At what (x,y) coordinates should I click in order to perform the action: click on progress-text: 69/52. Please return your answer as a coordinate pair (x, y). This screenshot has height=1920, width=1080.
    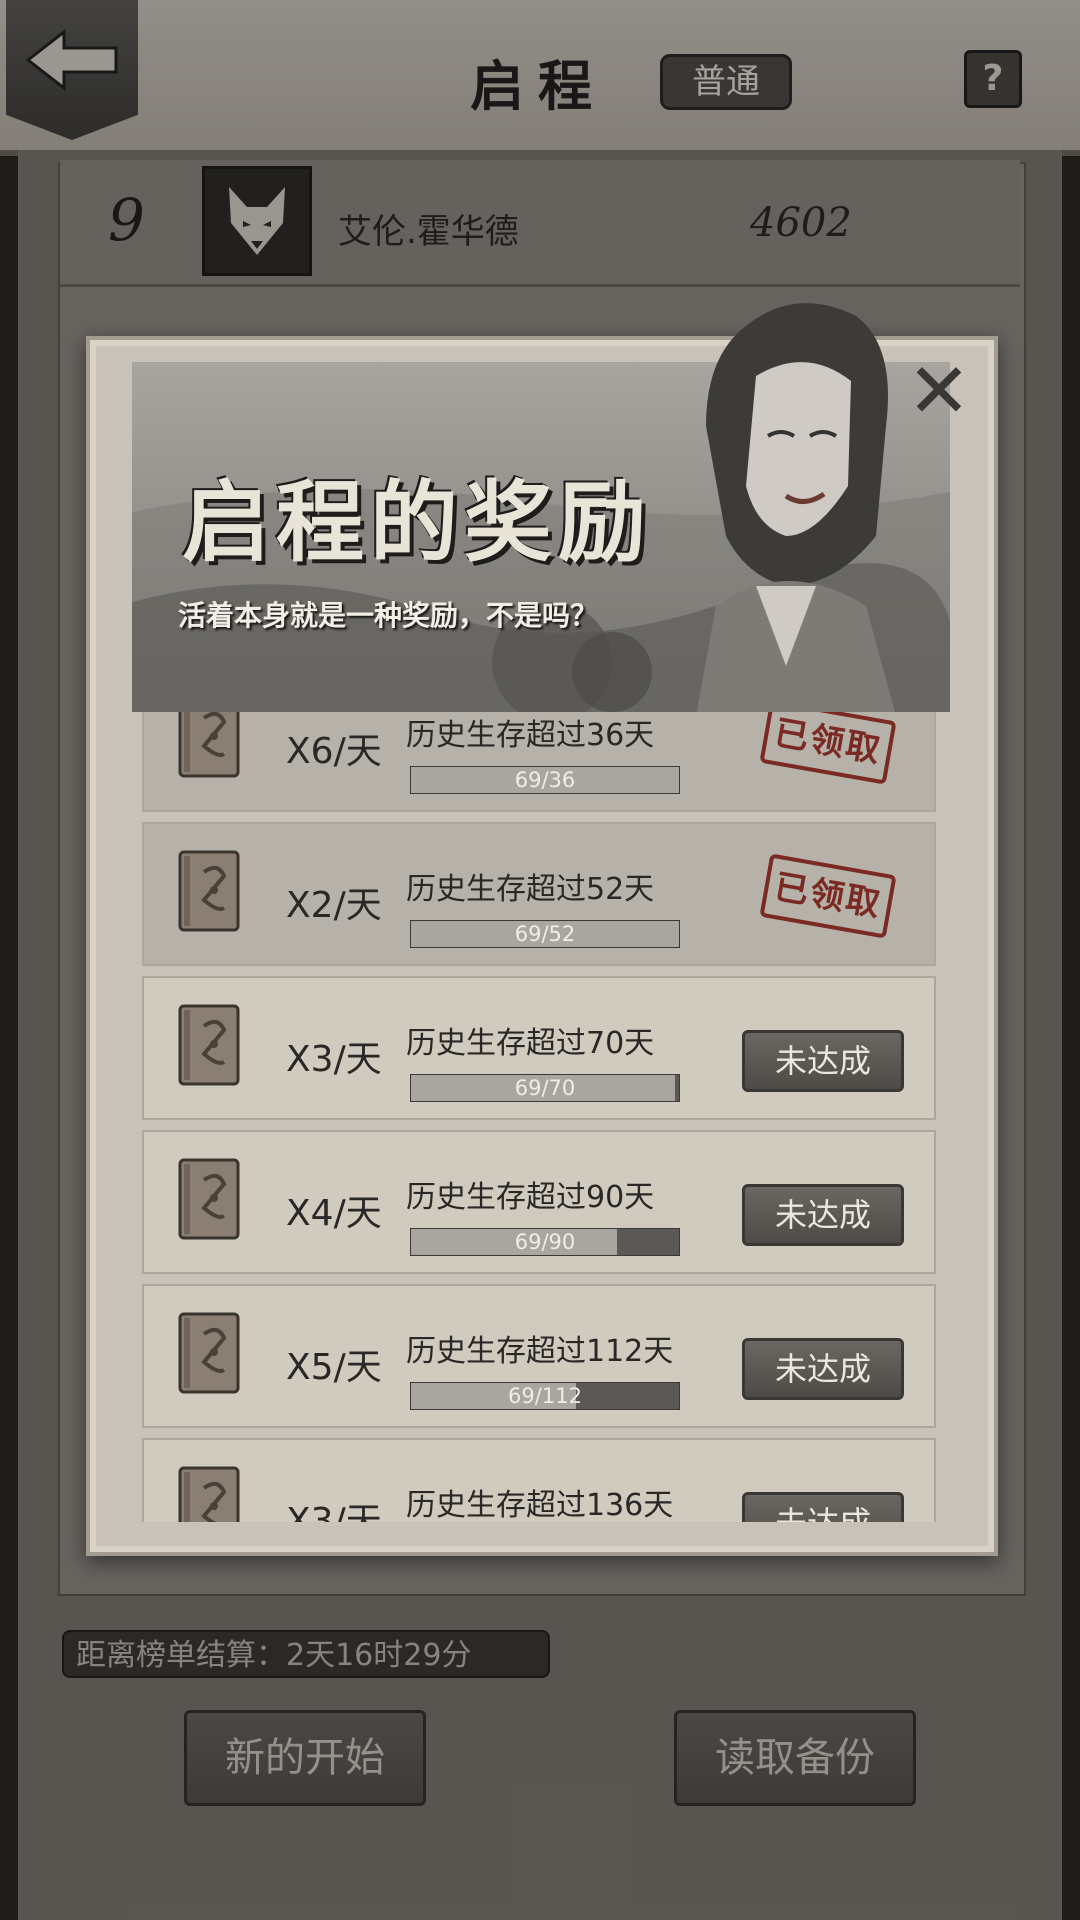
    Looking at the image, I should click on (545, 934).